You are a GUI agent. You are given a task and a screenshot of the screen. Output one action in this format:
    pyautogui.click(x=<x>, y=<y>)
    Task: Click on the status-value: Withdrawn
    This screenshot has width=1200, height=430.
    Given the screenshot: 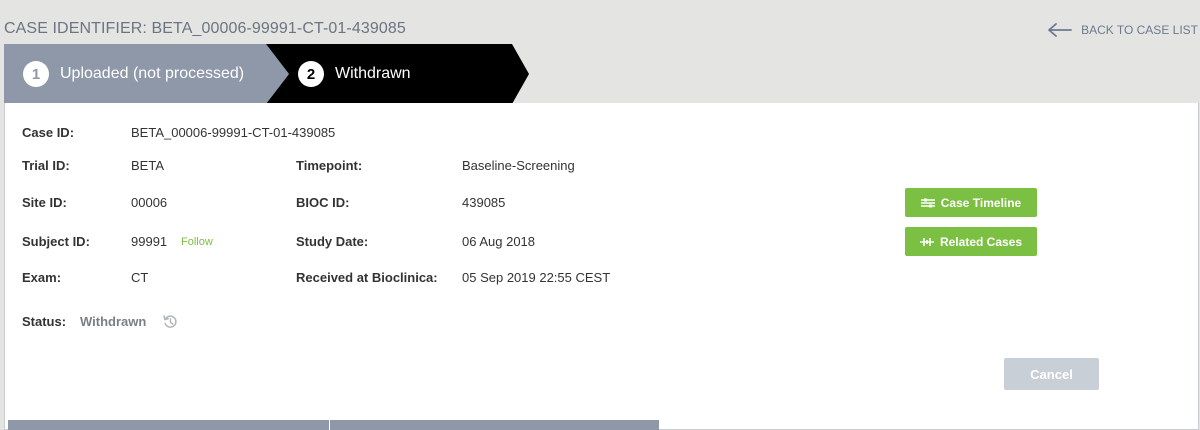 What is the action you would take?
    pyautogui.click(x=113, y=321)
    